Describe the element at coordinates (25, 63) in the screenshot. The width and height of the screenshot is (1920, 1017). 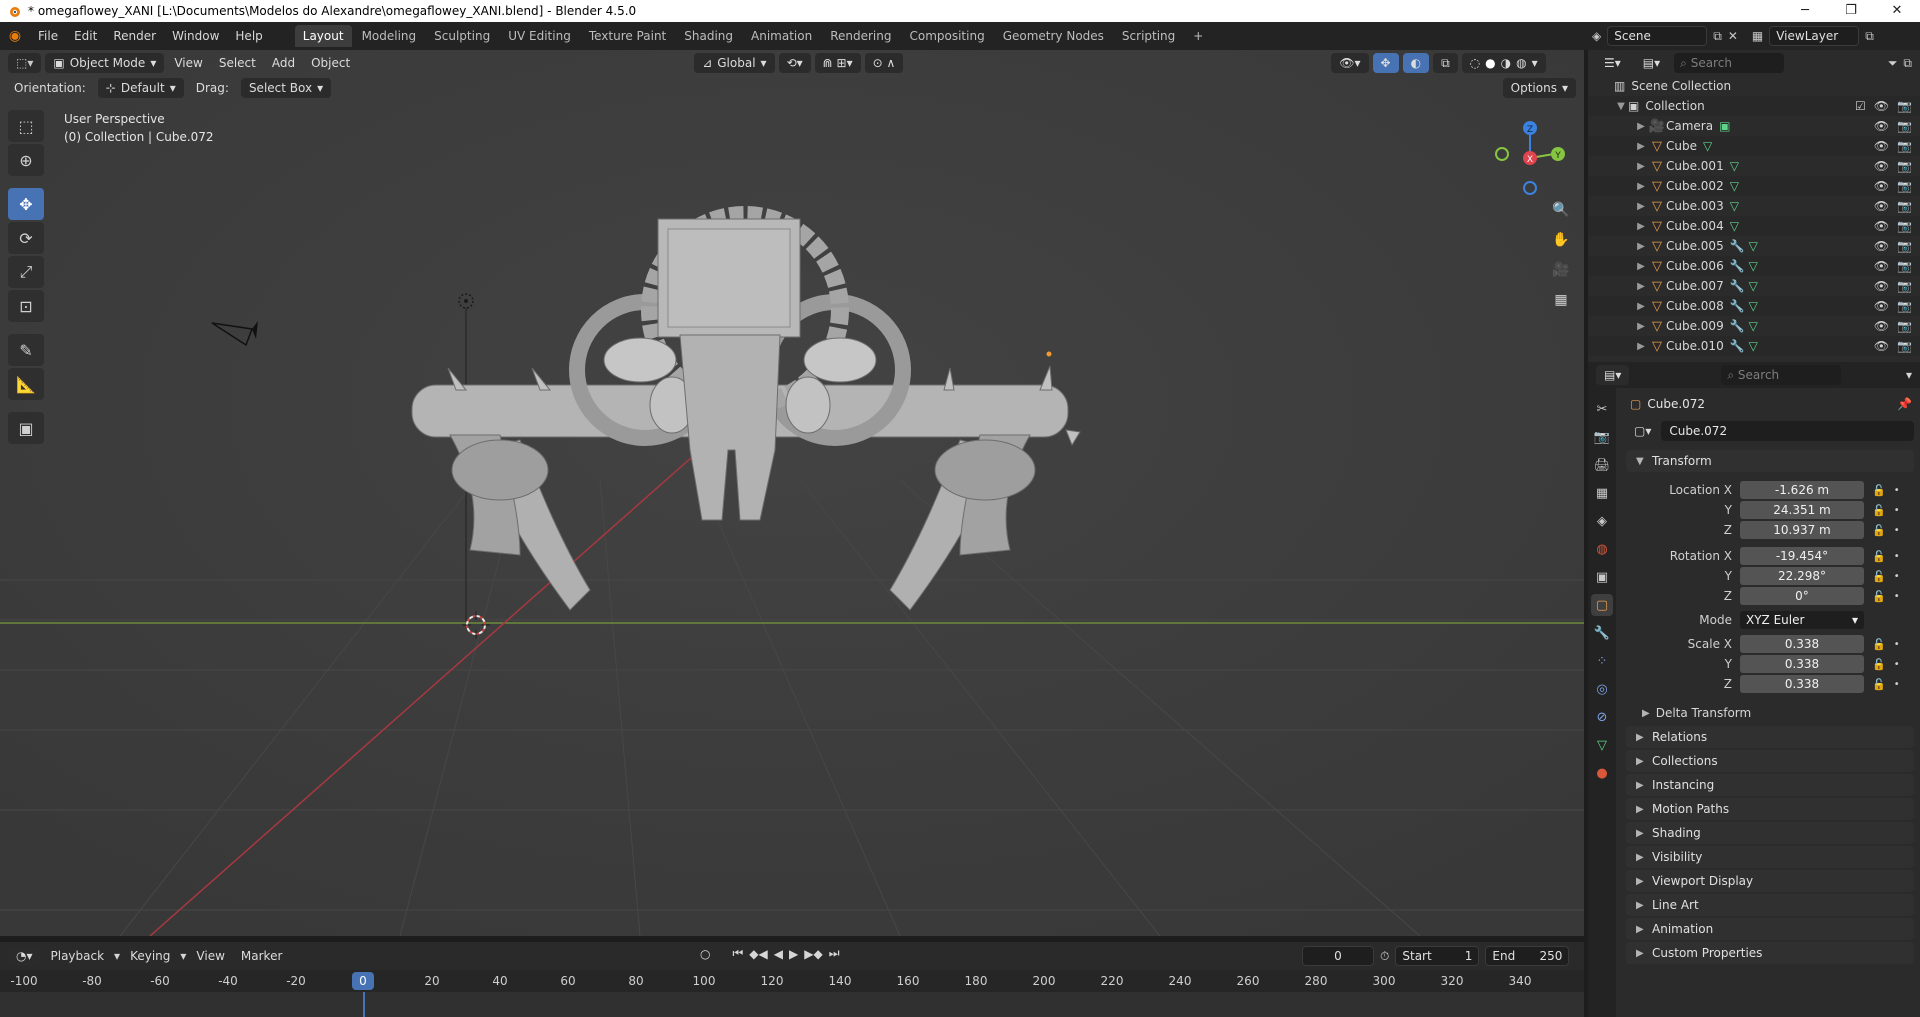
I see `editor-type-button: ⬚▾` at that location.